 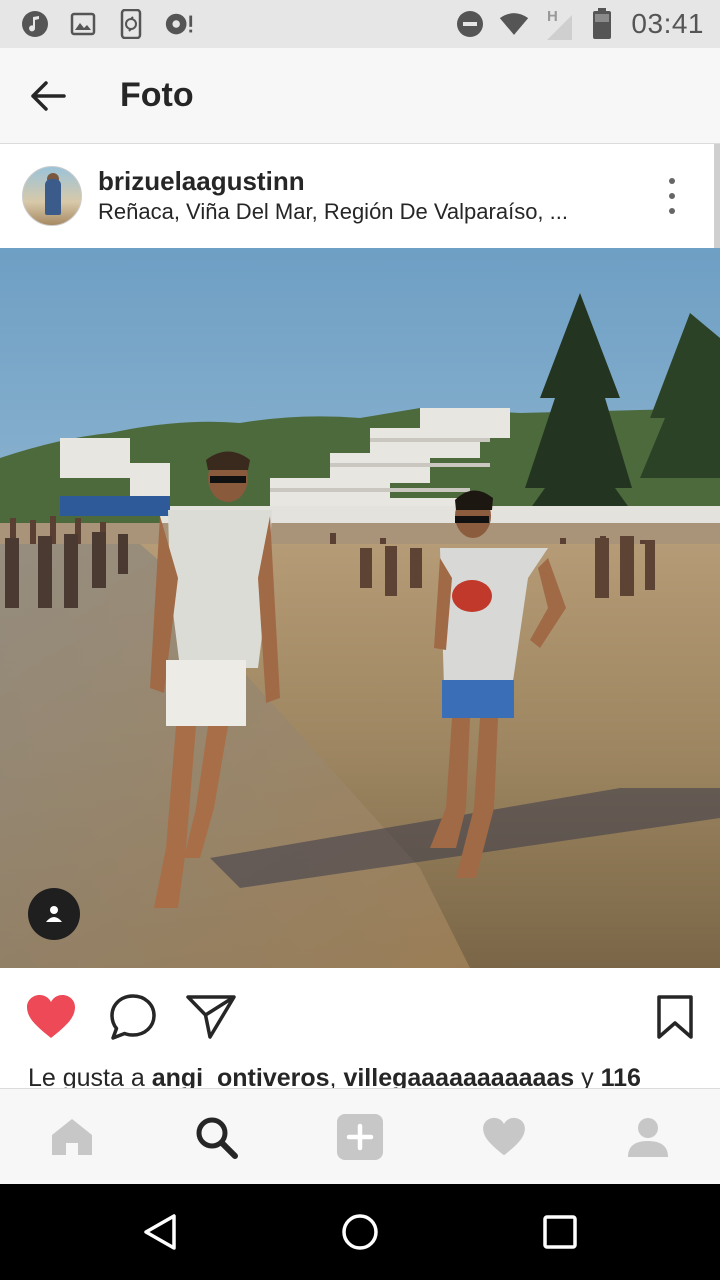 What do you see at coordinates (52, 196) in the screenshot?
I see `avatar` at bounding box center [52, 196].